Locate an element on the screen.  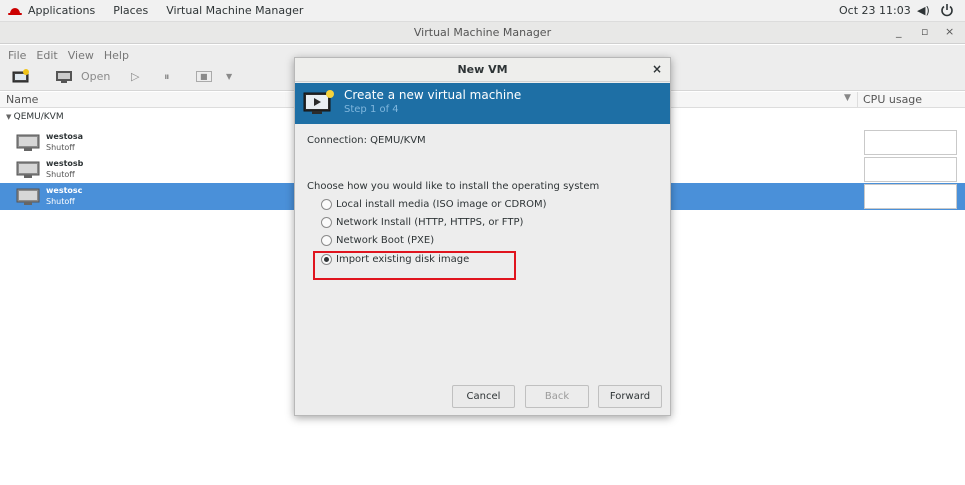
cancel-button: Cancel is located at coordinates (483, 396).